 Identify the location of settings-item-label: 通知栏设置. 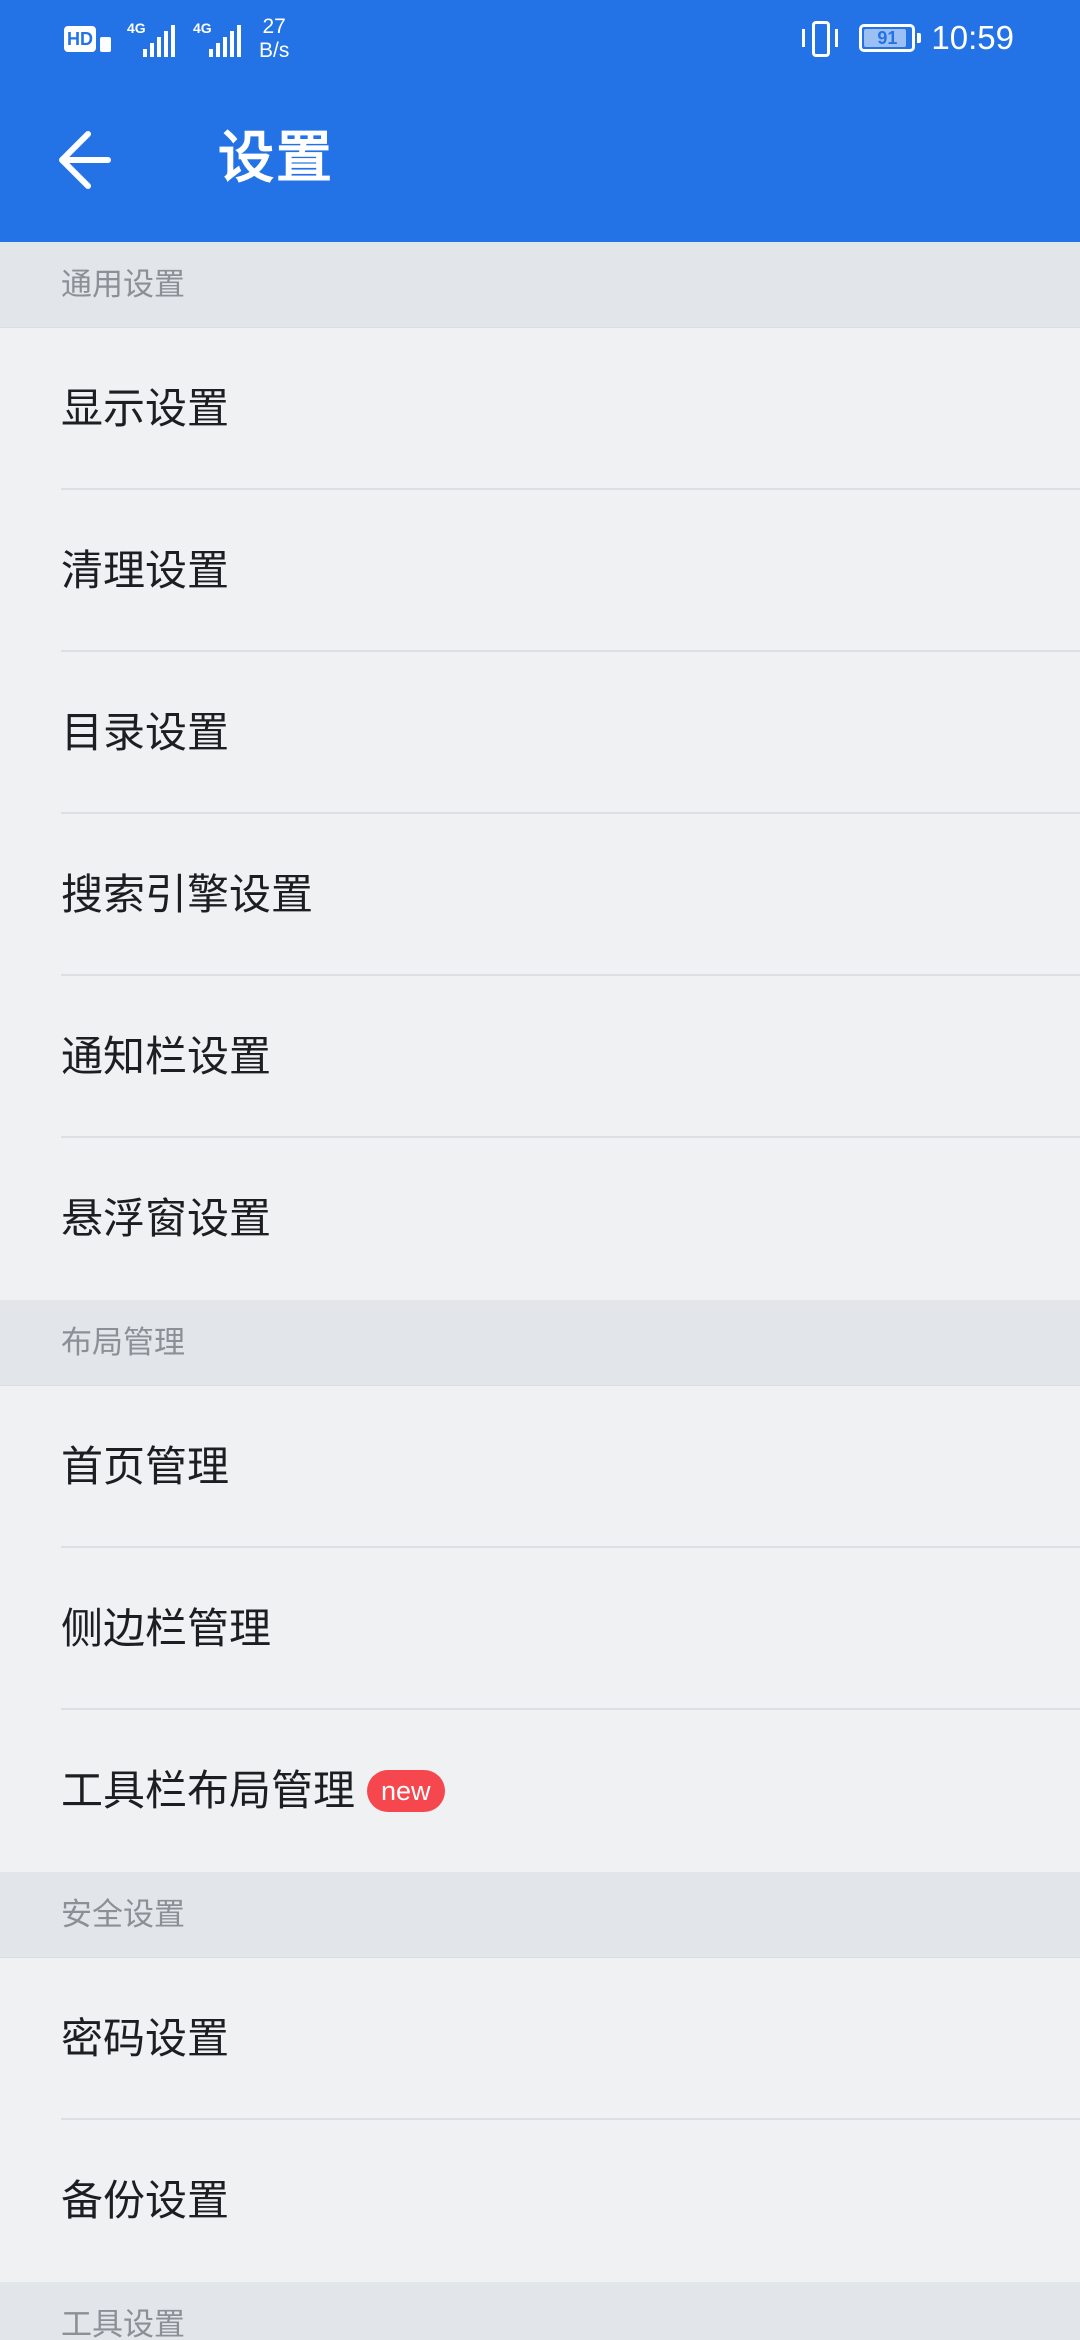
(166, 1056).